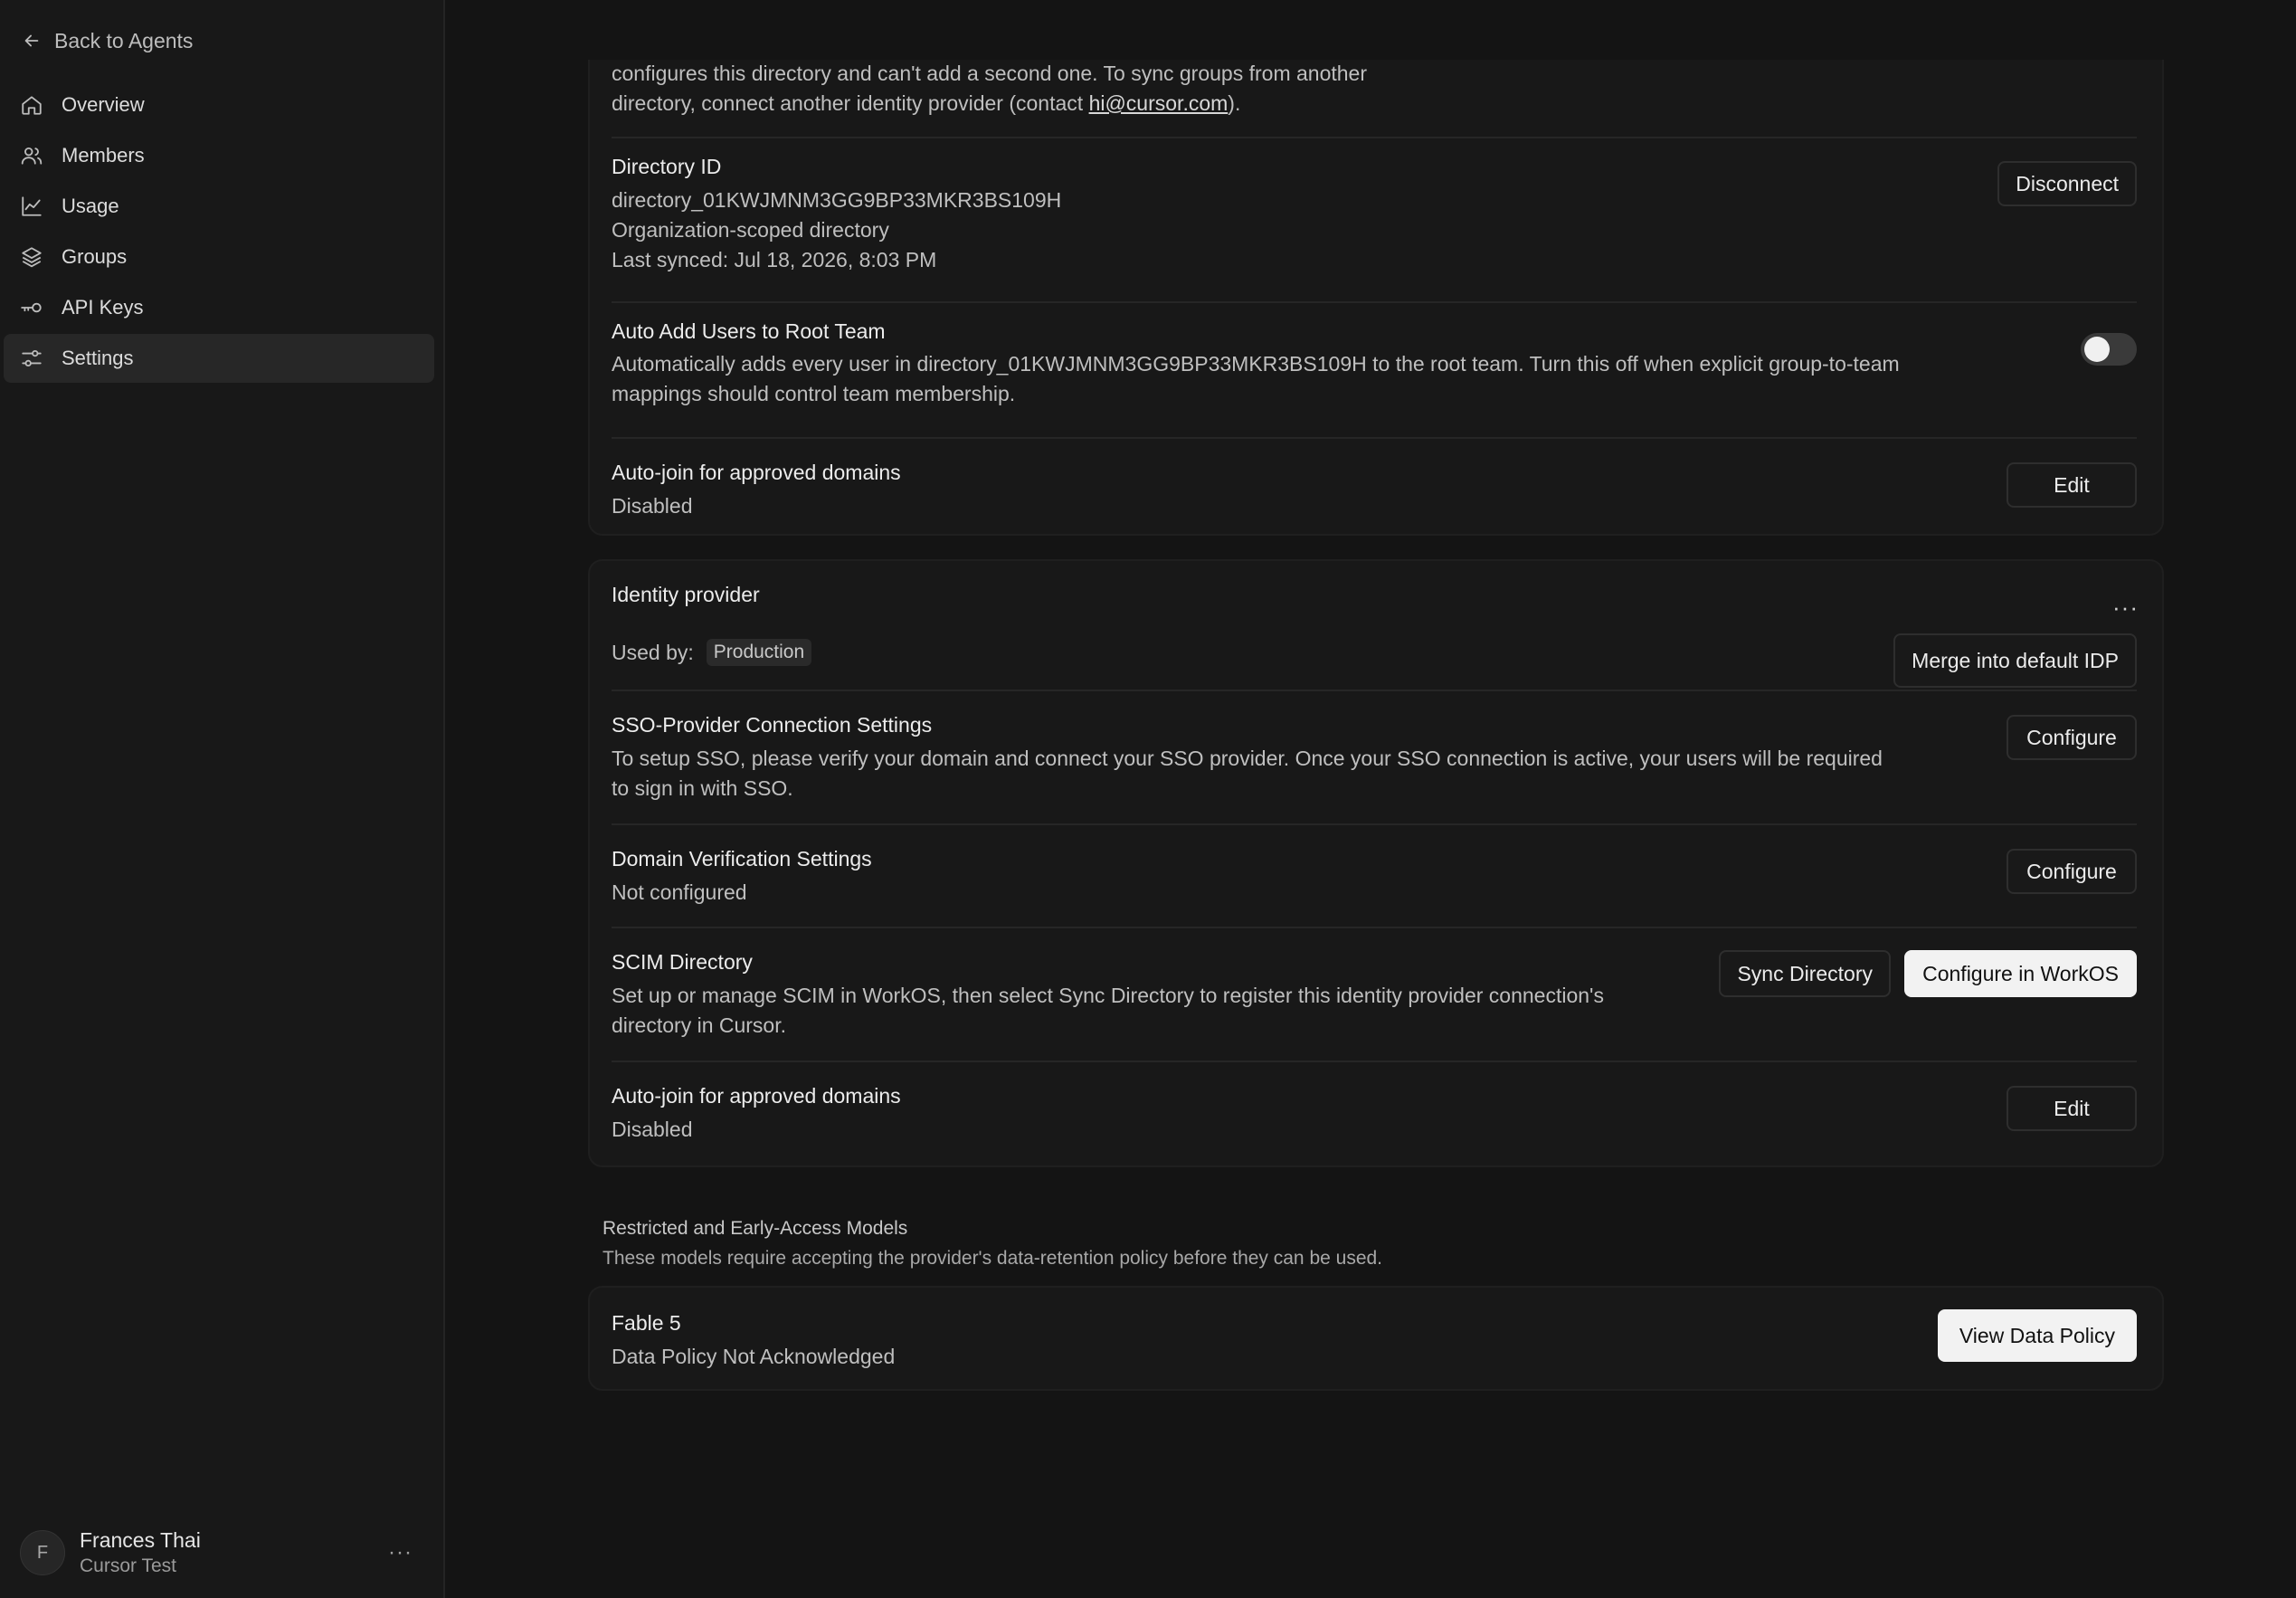  What do you see at coordinates (2020, 973) in the screenshot?
I see `configure-in-workos-button: Configure in WorkOS` at bounding box center [2020, 973].